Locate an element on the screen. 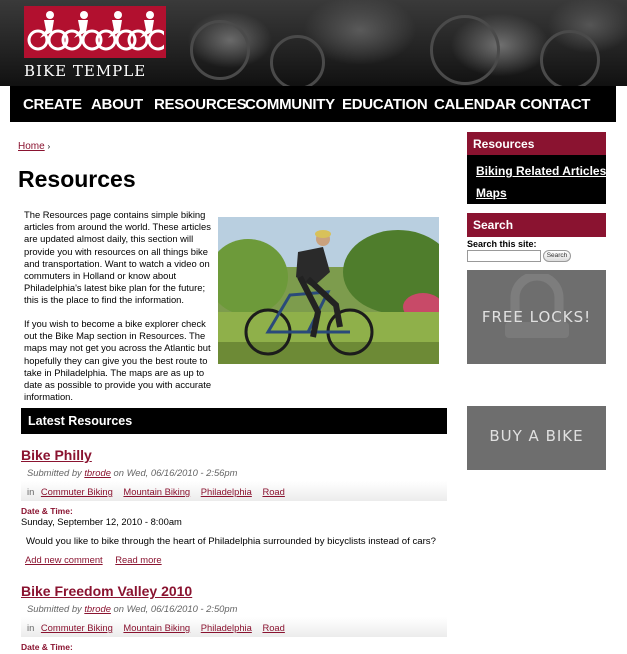 Image resolution: width=627 pixels, height=654 pixels. sidebar-resources-heading: Resources is located at coordinates (536, 144).